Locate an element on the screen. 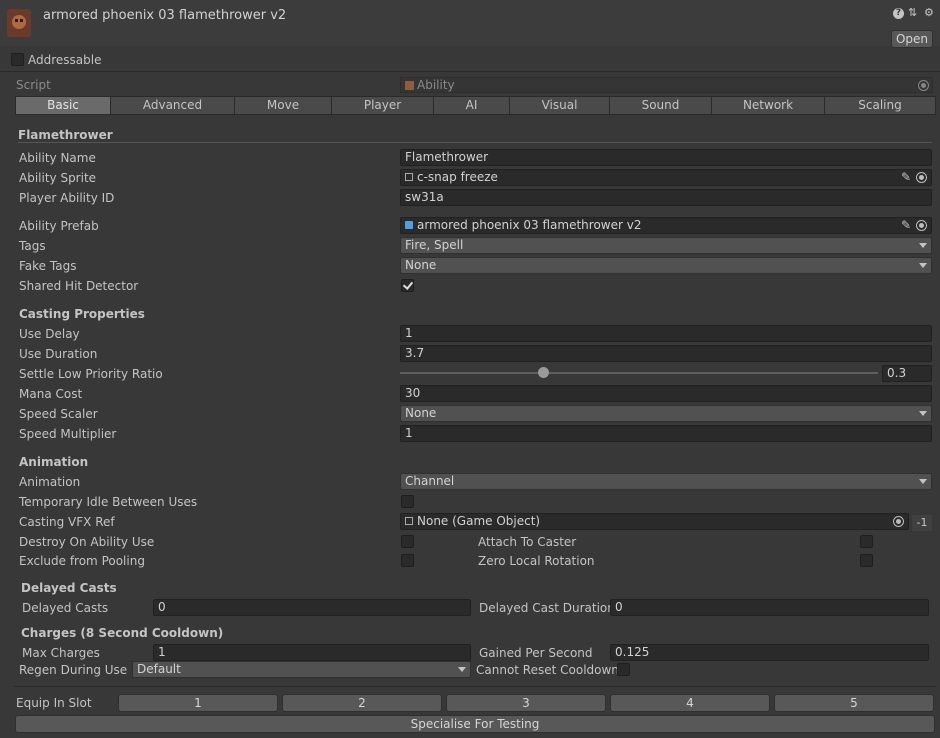  header-divider is located at coordinates (470, 71).